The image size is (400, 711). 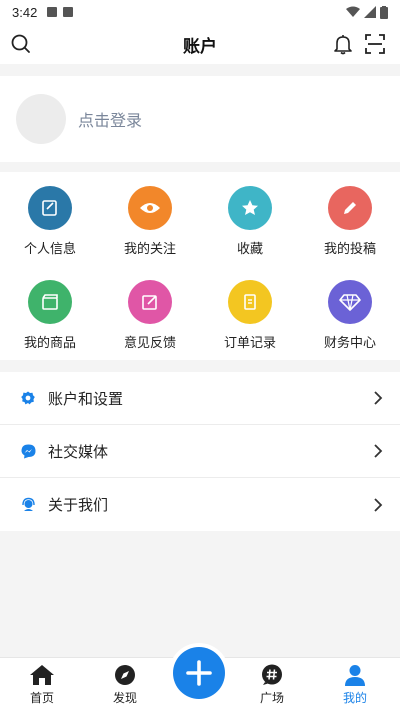 I want to click on menu-item-account-settings: 账户和设置, so click(x=200, y=398).